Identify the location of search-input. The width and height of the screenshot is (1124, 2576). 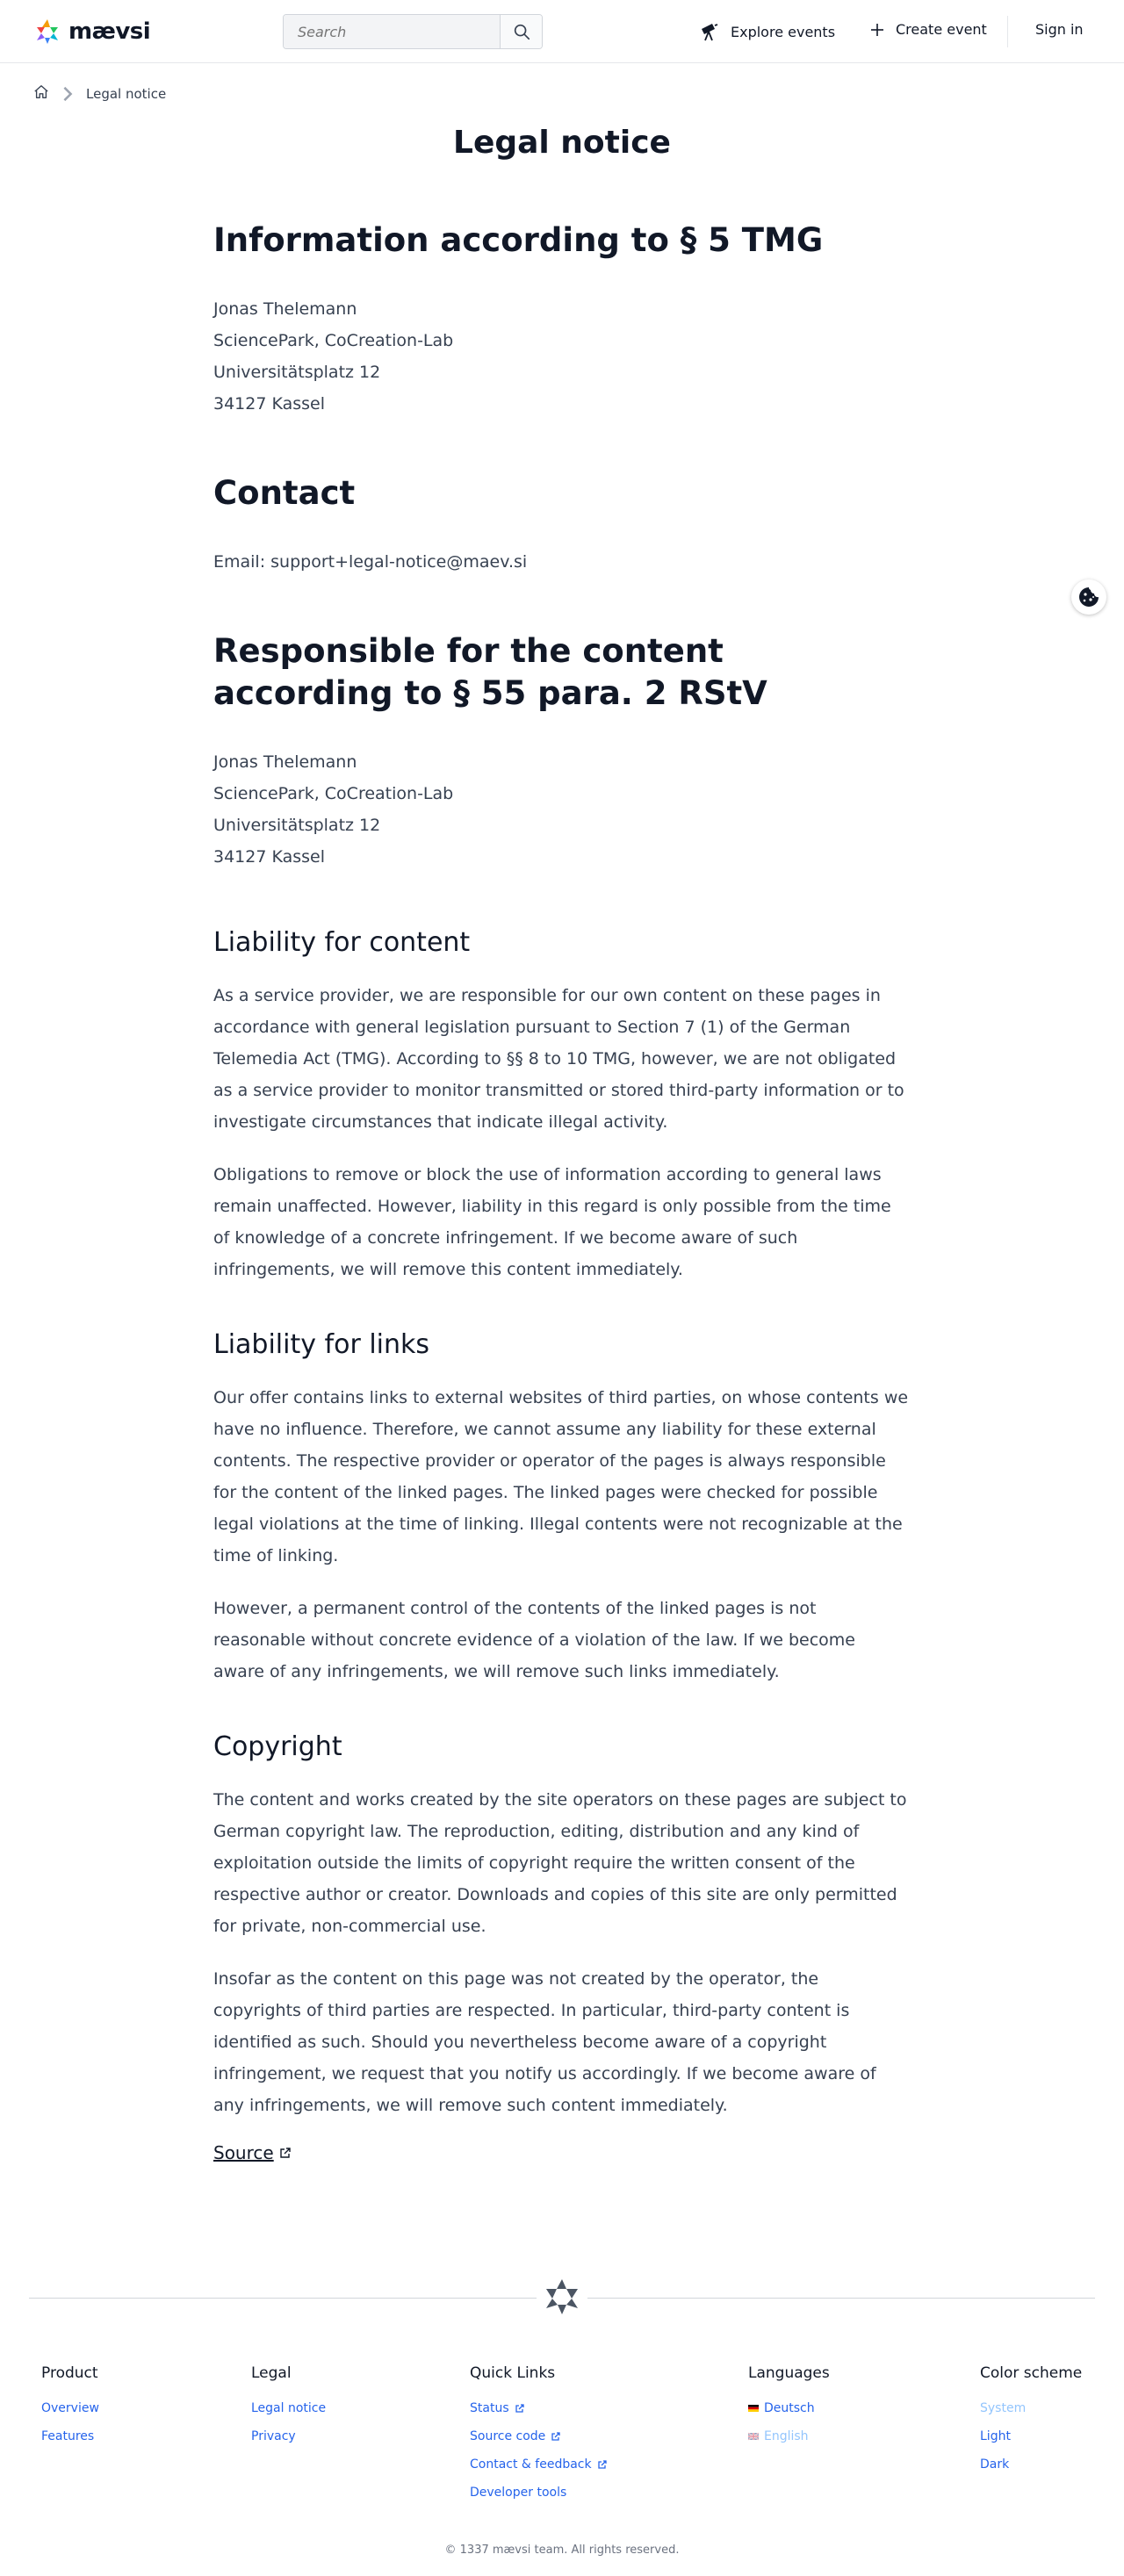
(392, 31).